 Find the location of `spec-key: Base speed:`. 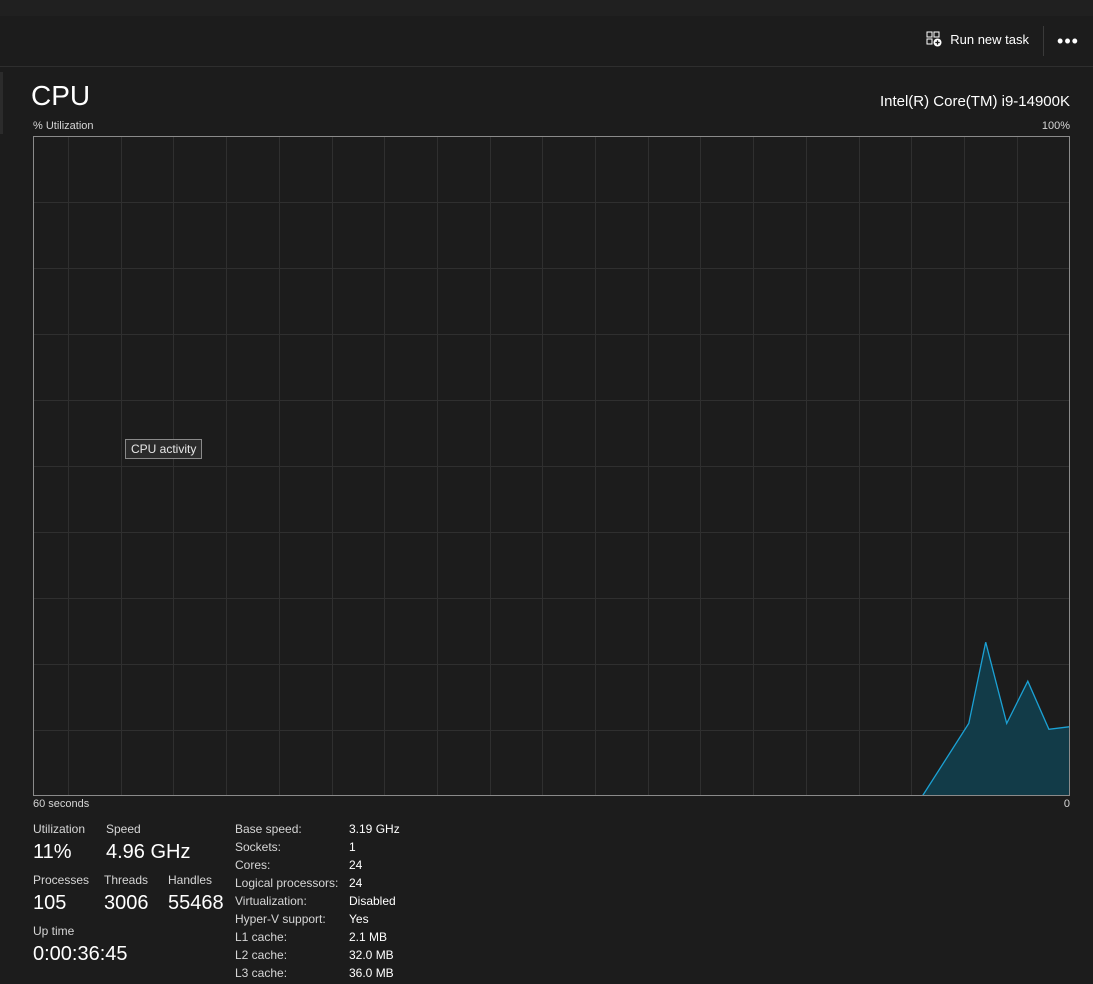

spec-key: Base speed: is located at coordinates (268, 829).